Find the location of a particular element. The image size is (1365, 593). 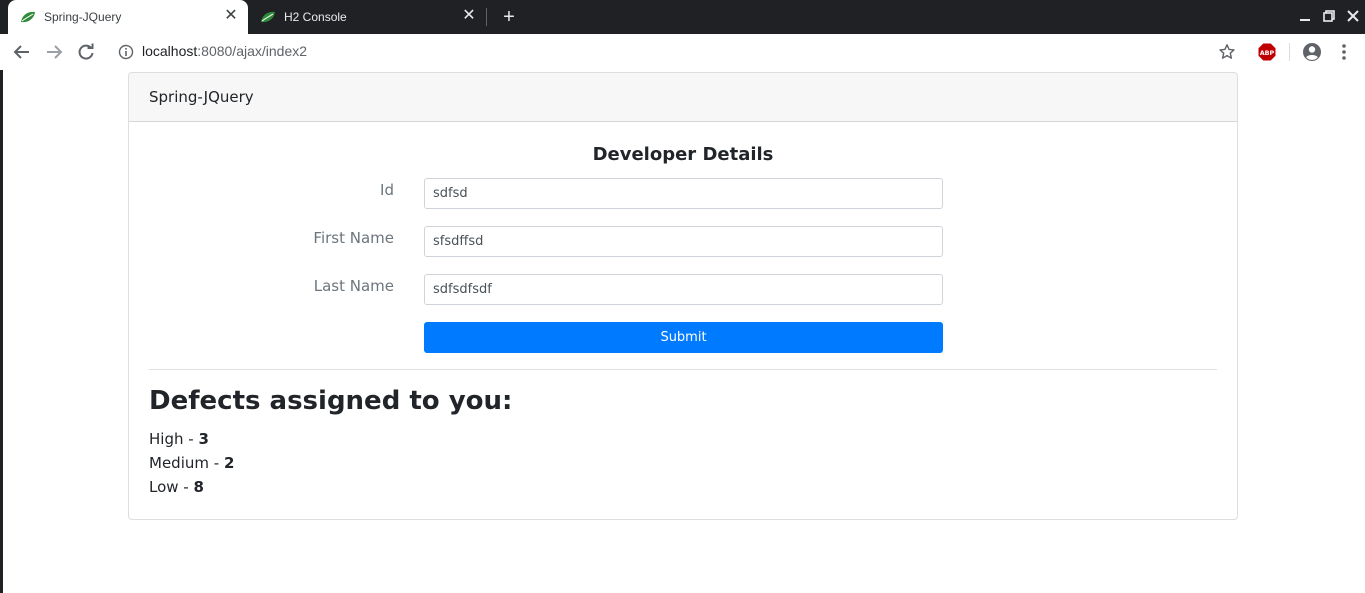

id-field is located at coordinates (683, 193).